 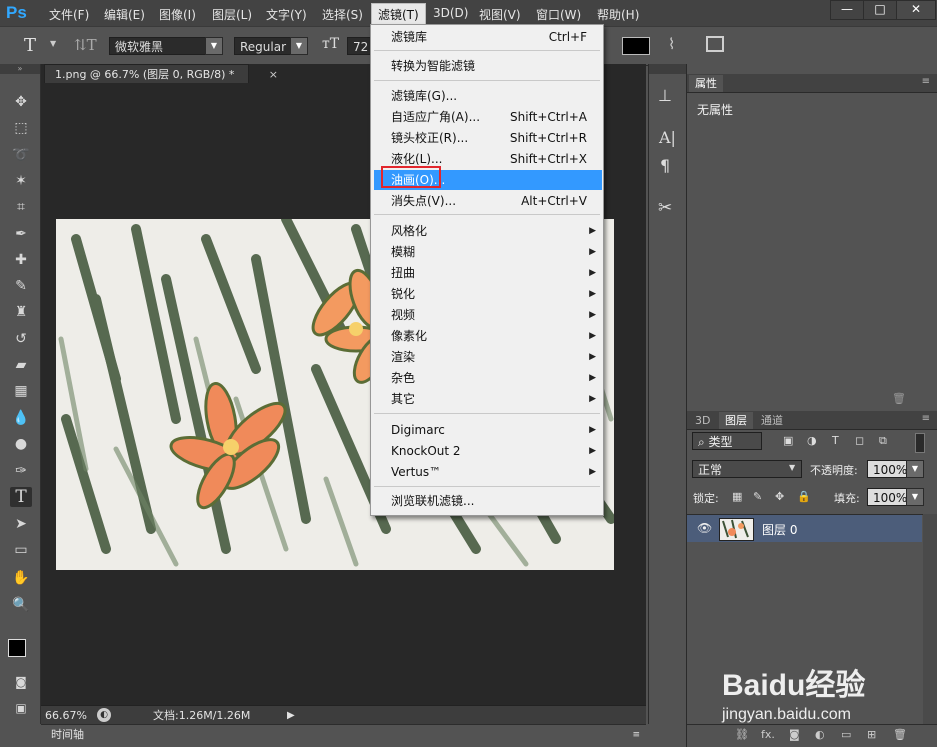 What do you see at coordinates (715, 44) in the screenshot?
I see `character-panel-icon` at bounding box center [715, 44].